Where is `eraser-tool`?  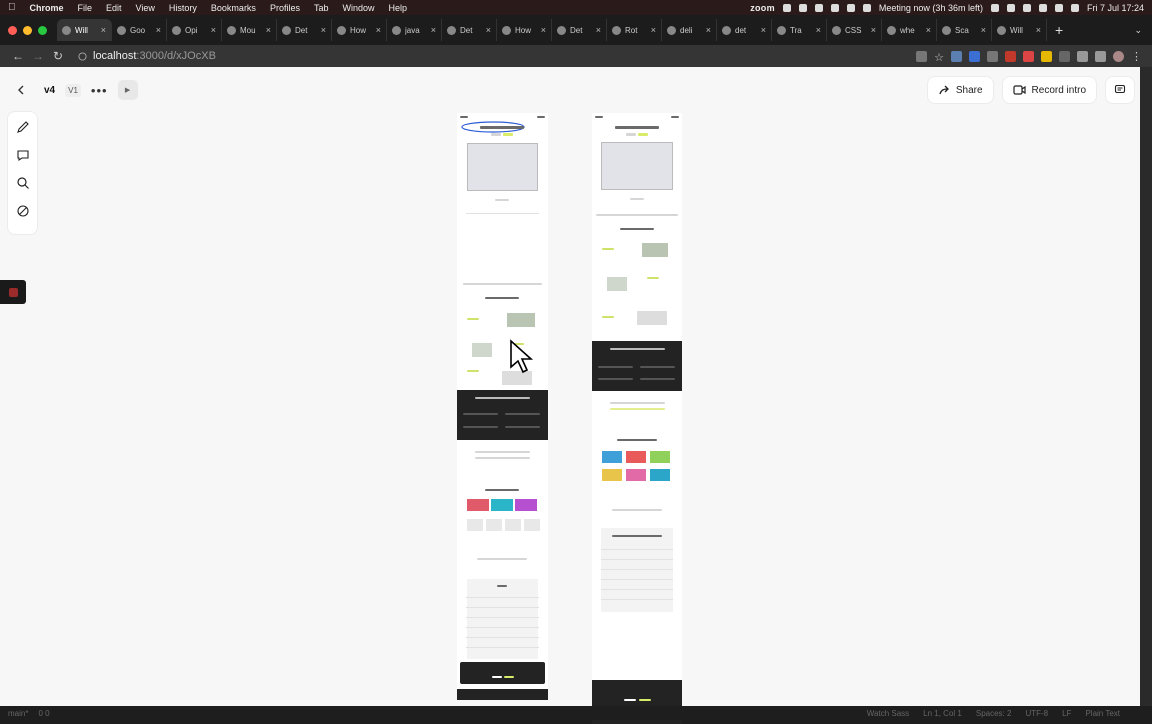 eraser-tool is located at coordinates (23, 211).